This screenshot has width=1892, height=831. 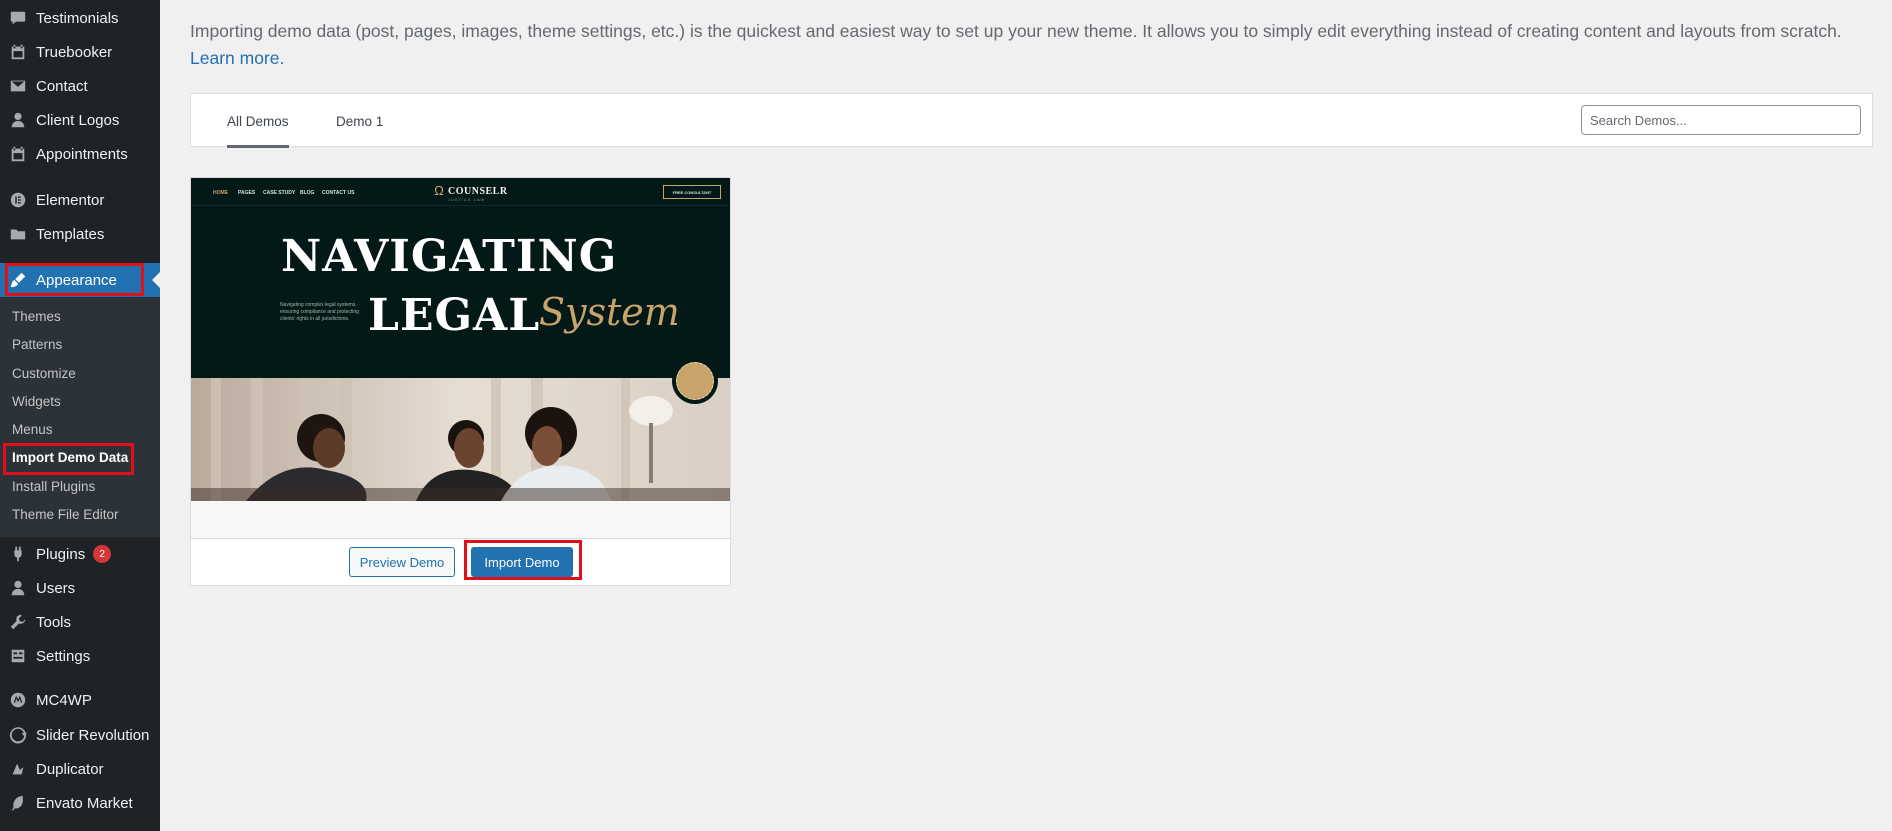 What do you see at coordinates (70, 457) in the screenshot?
I see `submenu-import-demo-data: Import Demo Data` at bounding box center [70, 457].